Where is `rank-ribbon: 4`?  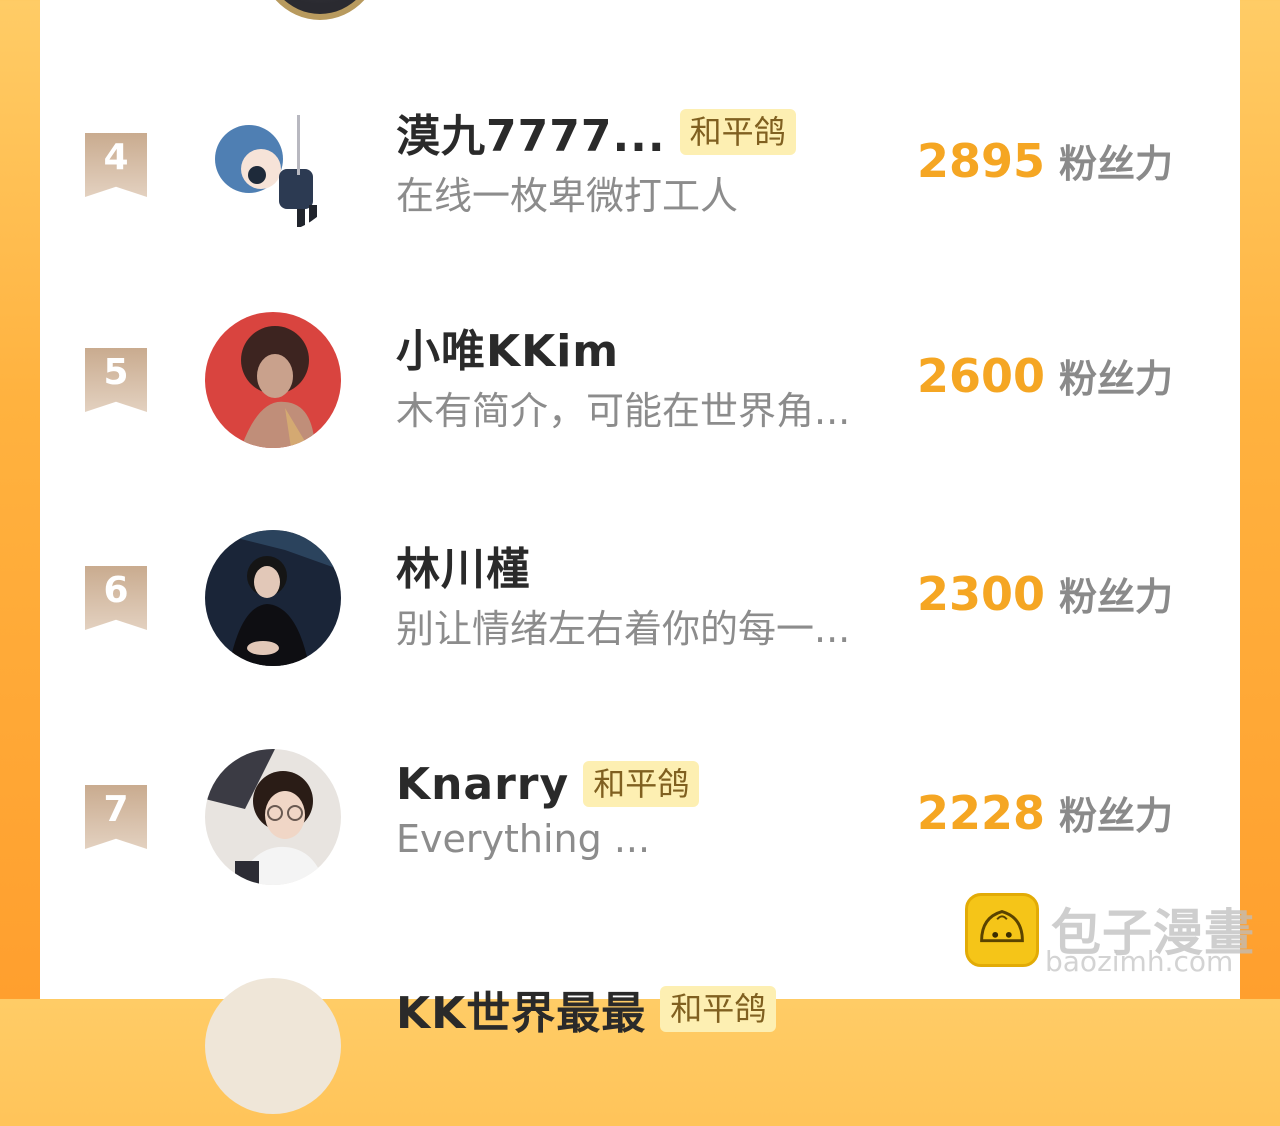
rank-ribbon: 4 is located at coordinates (116, 165).